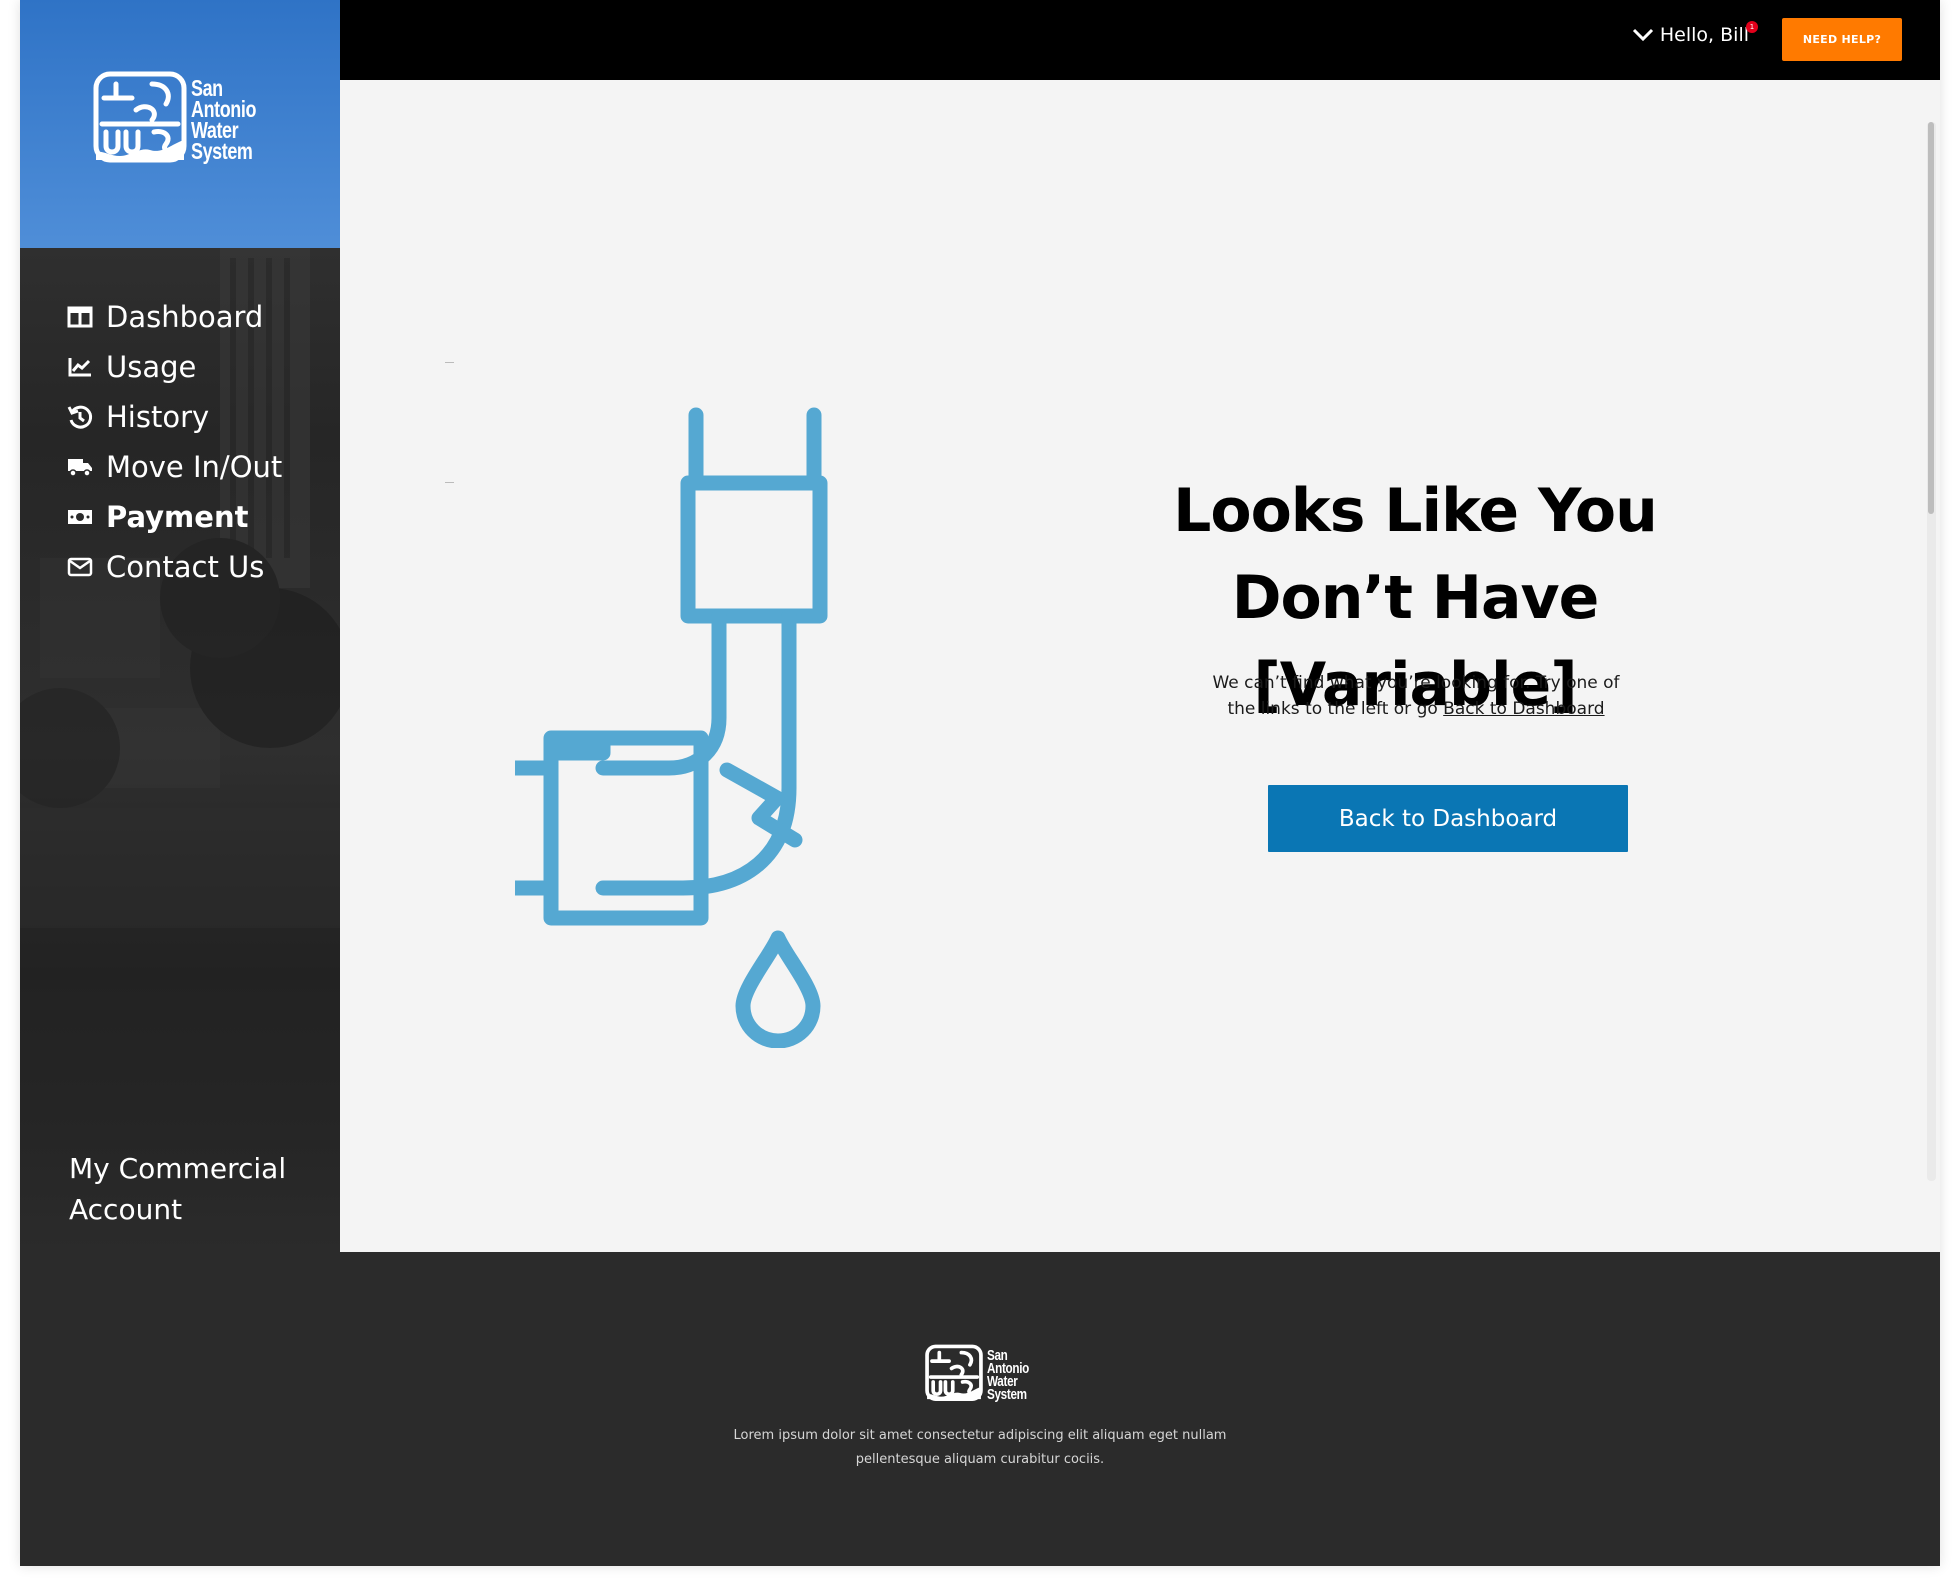 The image size is (1960, 1596). Describe the element at coordinates (80, 317) in the screenshot. I see `dashboard-icon` at that location.